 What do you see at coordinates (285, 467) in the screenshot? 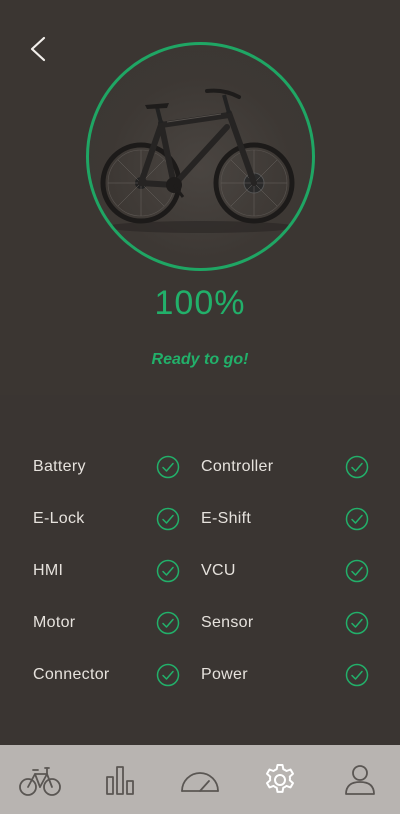
I see `check-item-controller: Controller` at bounding box center [285, 467].